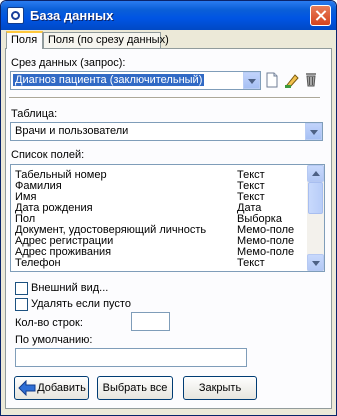 The height and width of the screenshot is (416, 337). Describe the element at coordinates (315, 173) in the screenshot. I see `scroll-up-icon` at that location.